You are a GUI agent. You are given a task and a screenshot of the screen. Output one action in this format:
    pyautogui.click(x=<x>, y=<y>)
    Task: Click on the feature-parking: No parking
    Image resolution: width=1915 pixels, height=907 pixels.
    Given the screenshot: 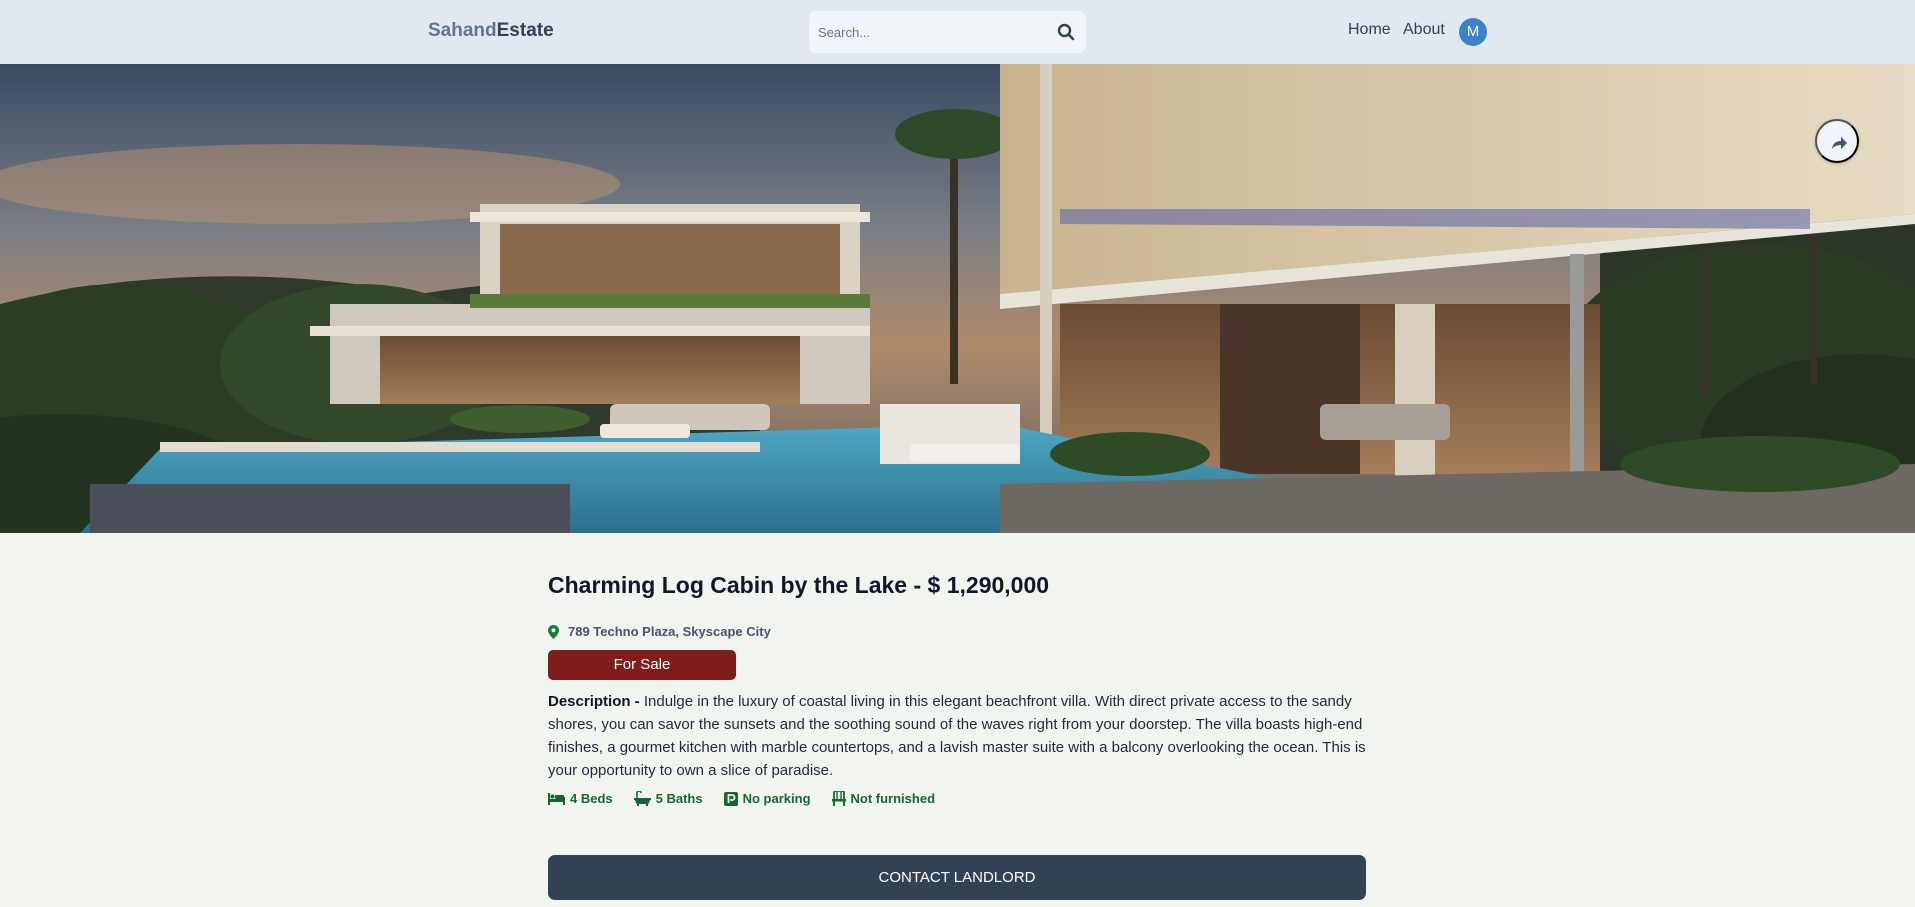 What is the action you would take?
    pyautogui.click(x=767, y=798)
    